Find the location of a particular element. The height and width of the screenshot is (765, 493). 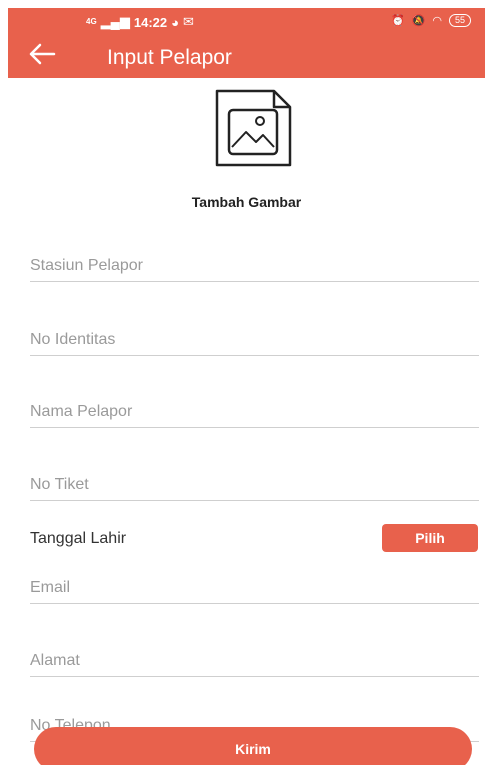

arrow-left-icon is located at coordinates (42, 54).